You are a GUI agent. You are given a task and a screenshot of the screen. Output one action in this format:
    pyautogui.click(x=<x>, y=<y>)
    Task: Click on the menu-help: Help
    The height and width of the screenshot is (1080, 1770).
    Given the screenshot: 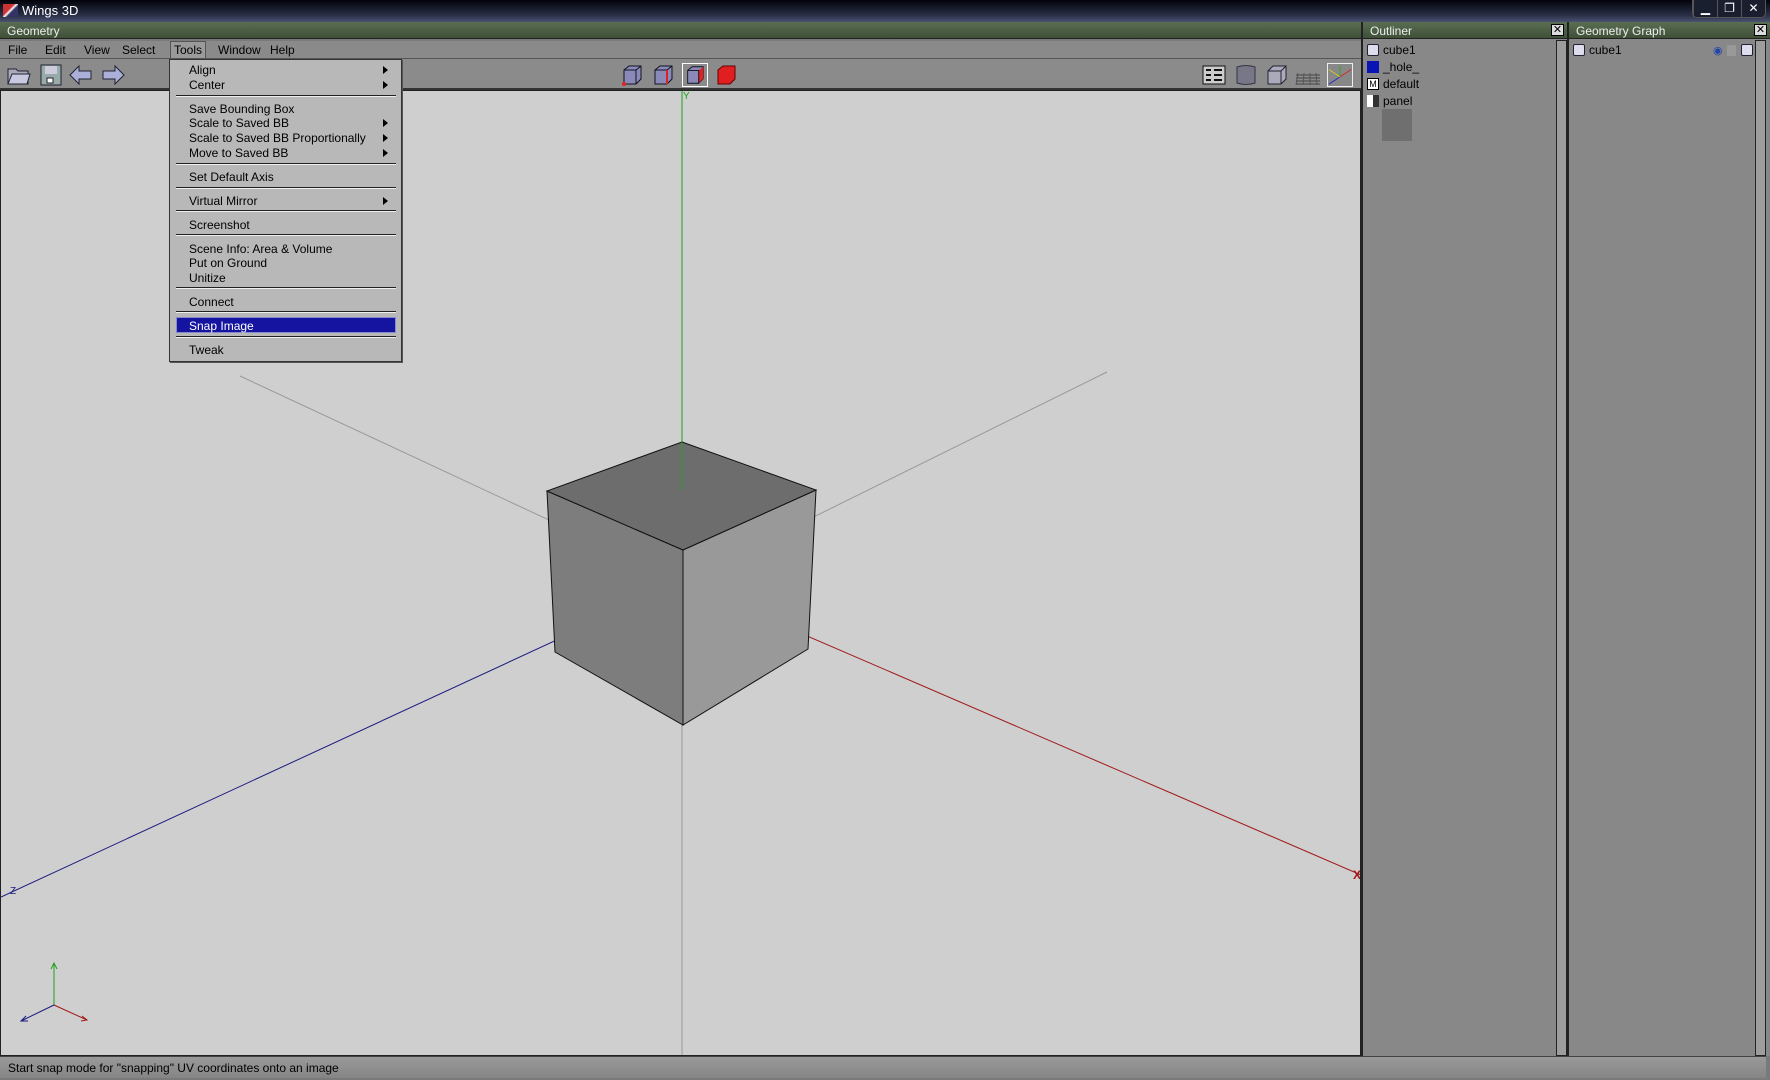 What is the action you would take?
    pyautogui.click(x=282, y=50)
    